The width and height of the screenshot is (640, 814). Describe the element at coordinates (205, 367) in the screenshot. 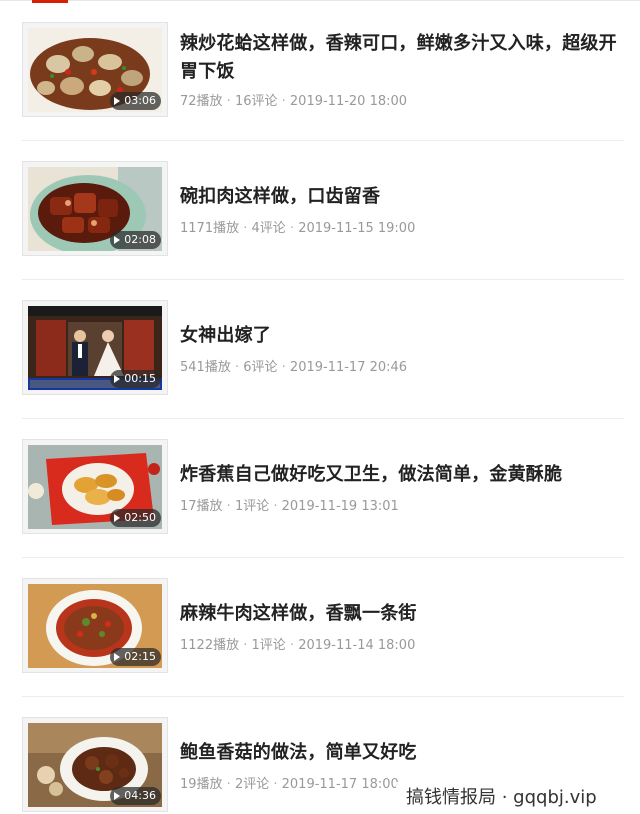

I see `play-count: 541播放` at that location.